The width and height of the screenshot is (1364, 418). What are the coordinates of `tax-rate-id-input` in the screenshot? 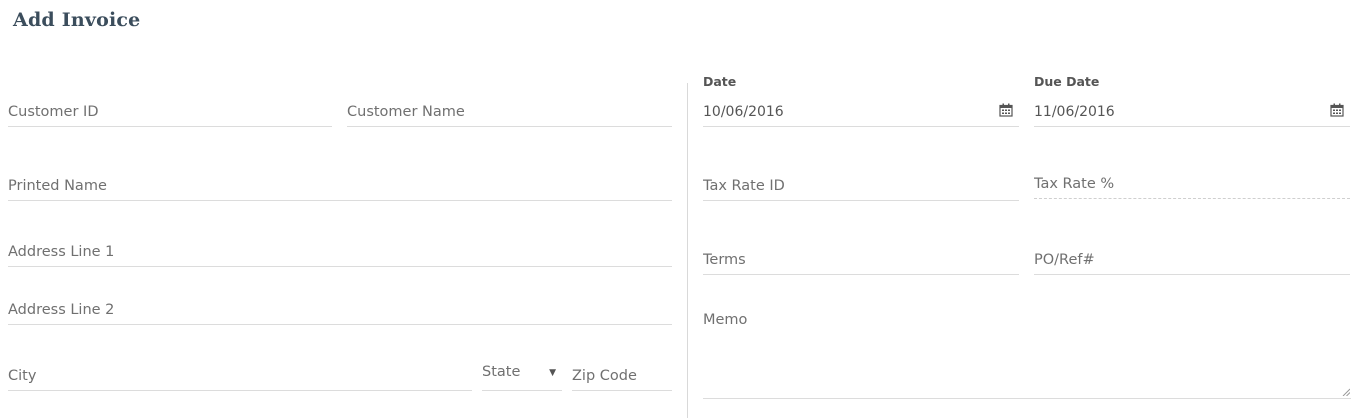 It's located at (861, 186).